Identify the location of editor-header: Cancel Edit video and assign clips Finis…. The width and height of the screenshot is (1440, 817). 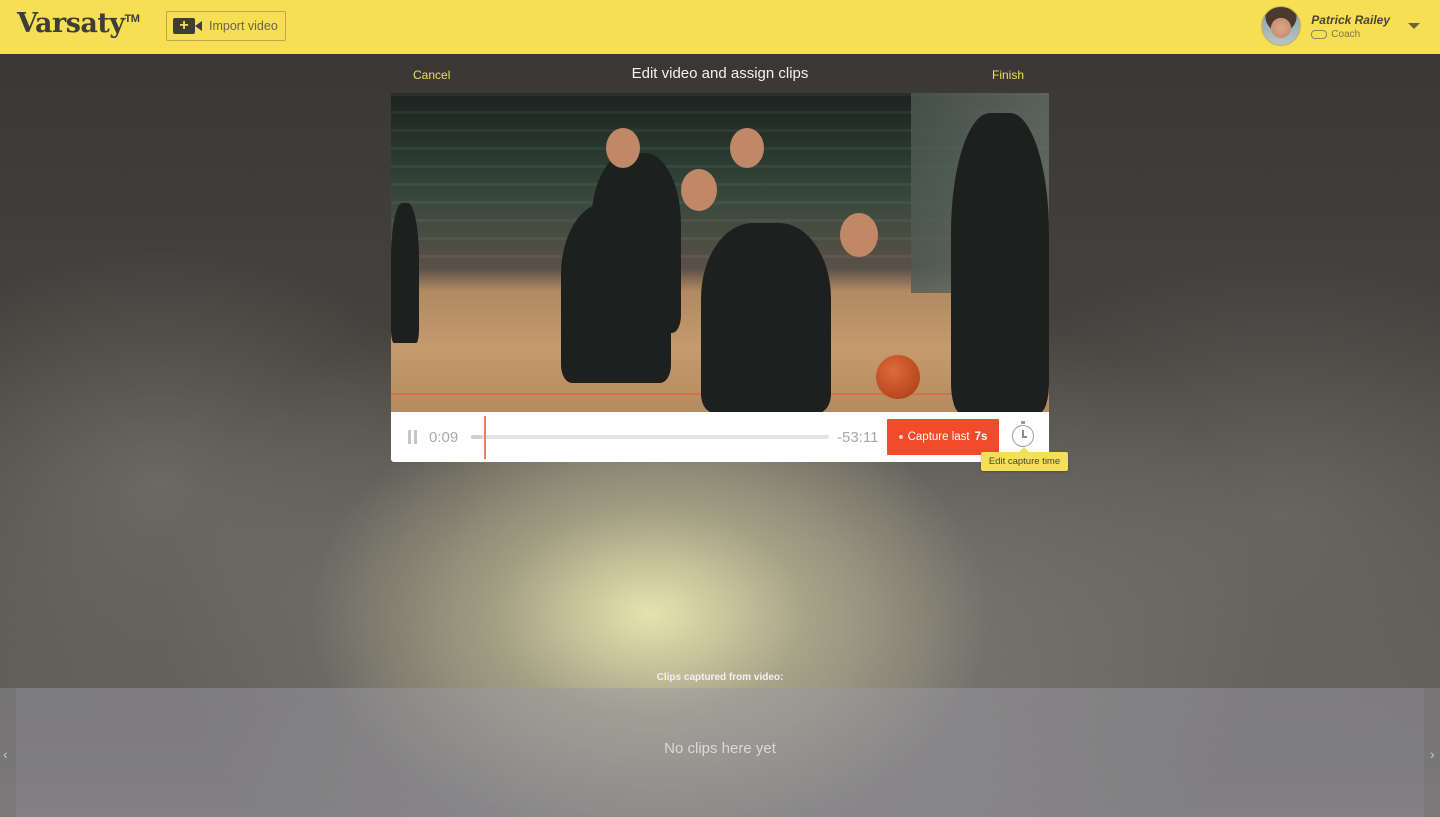
(720, 73).